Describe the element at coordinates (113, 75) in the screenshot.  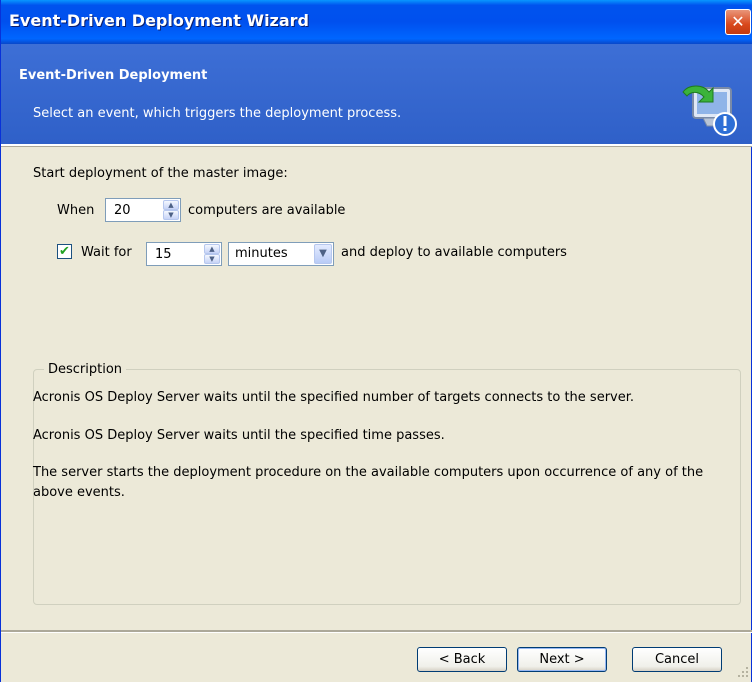
I see `header-title: Event-Driven Deployment` at that location.